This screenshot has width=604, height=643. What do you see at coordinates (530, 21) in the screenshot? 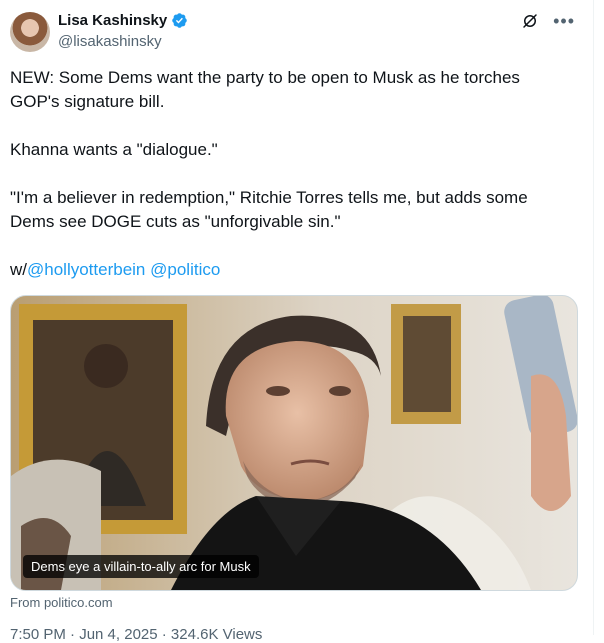
I see `grok-icon` at bounding box center [530, 21].